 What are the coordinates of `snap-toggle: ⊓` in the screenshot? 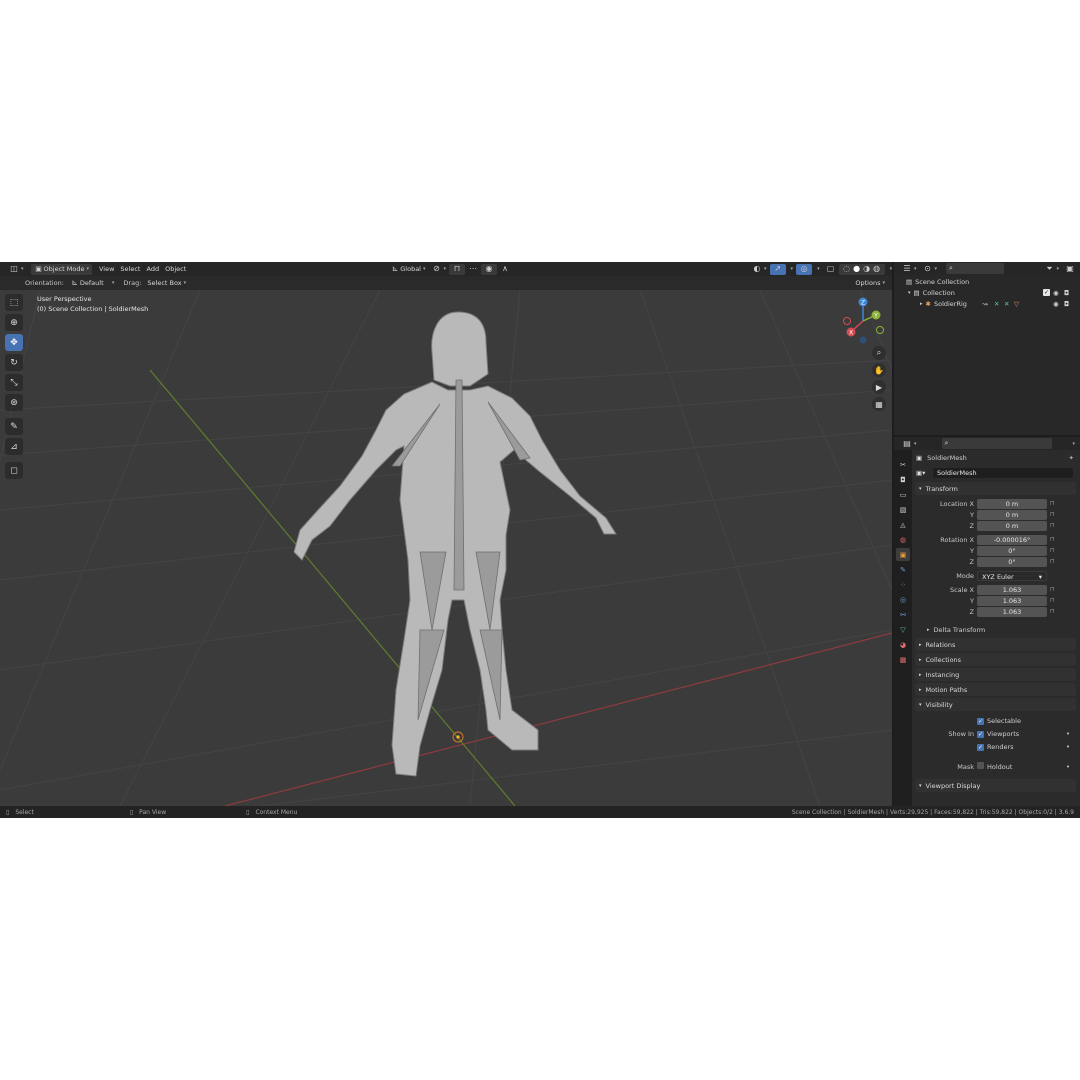 It's located at (457, 269).